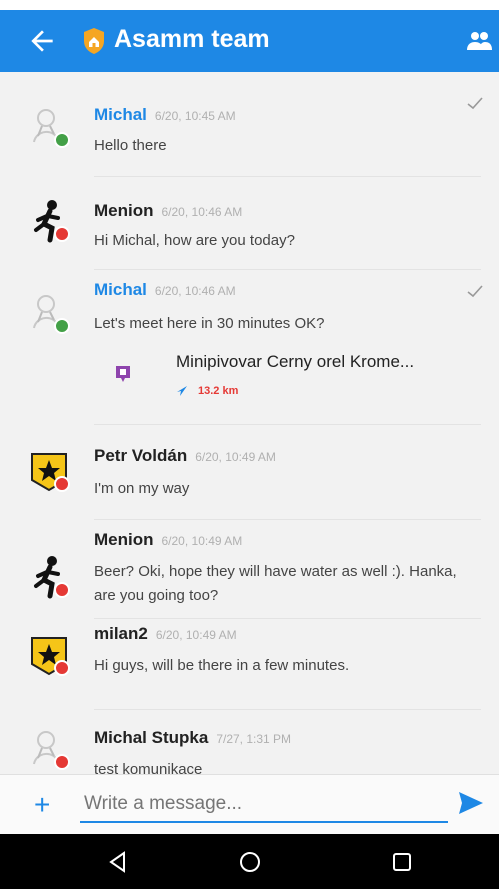  Describe the element at coordinates (148, 767) in the screenshot. I see `message-text: test komunikace` at that location.